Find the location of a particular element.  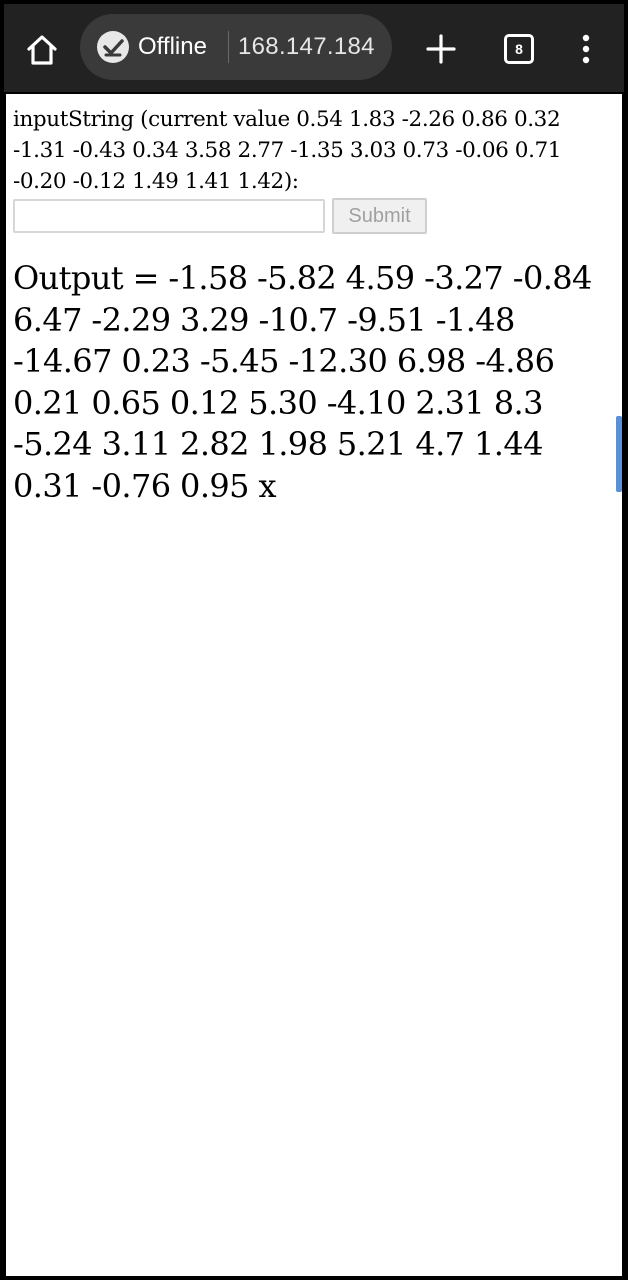

scrollbar-thumb is located at coordinates (619, 454).